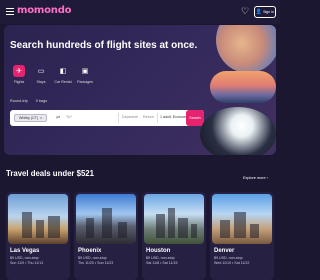 The width and height of the screenshot is (320, 280). What do you see at coordinates (269, 12) in the screenshot?
I see `sign-in-label: Sign in` at bounding box center [269, 12].